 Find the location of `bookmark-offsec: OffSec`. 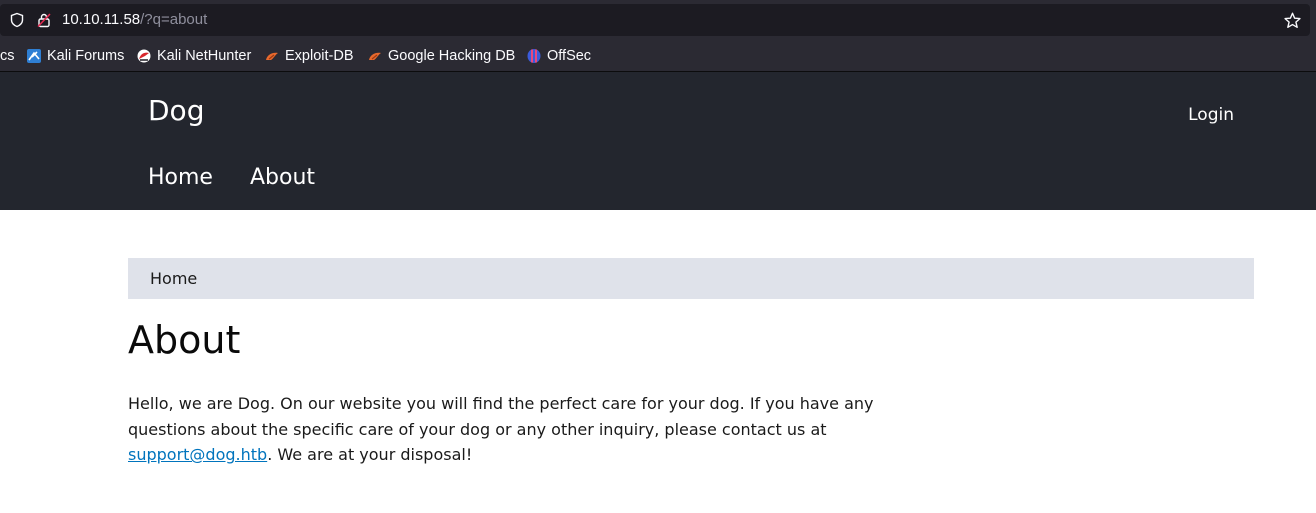

bookmark-offsec: OffSec is located at coordinates (558, 56).